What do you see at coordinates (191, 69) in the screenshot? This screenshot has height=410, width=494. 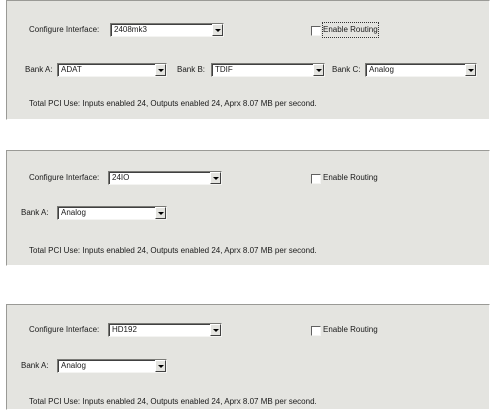 I see `bank-b-label: Bank B:` at bounding box center [191, 69].